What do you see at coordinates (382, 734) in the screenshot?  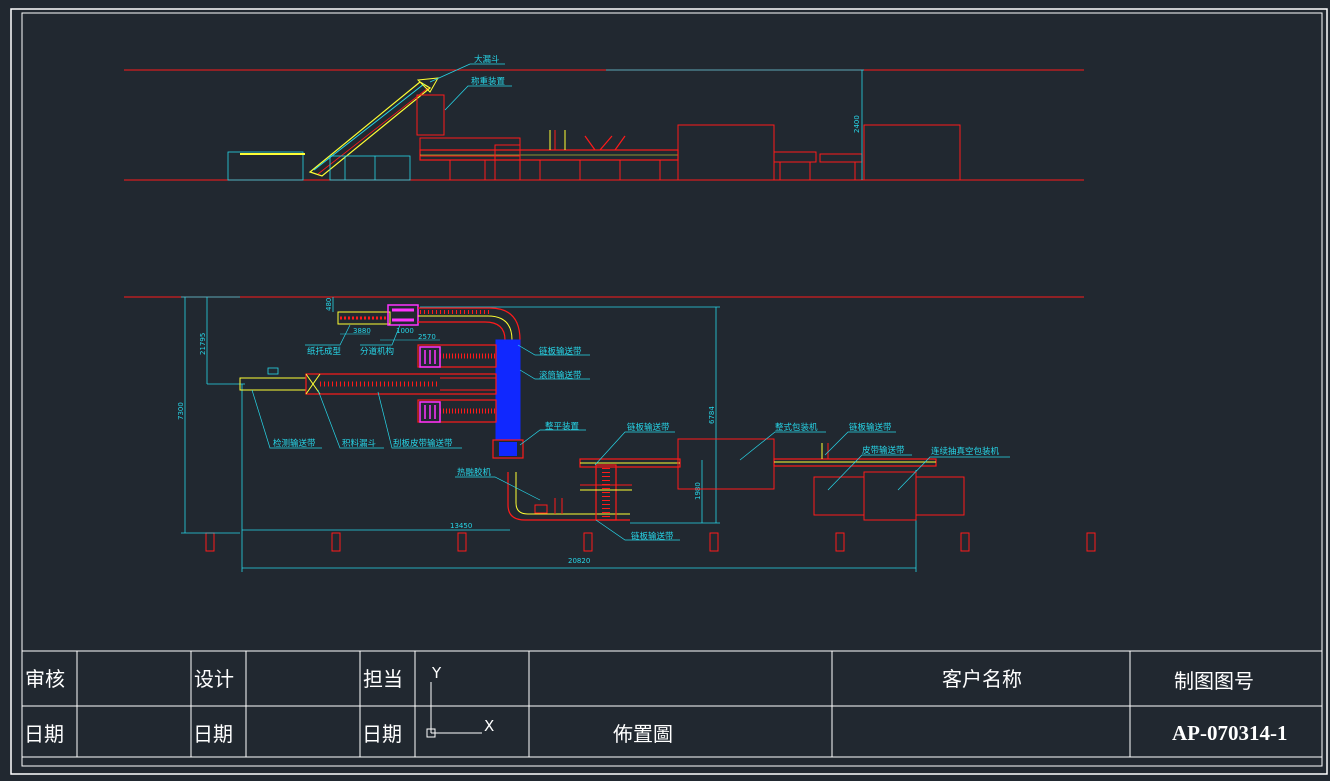 I see `date-label-3: 日期` at bounding box center [382, 734].